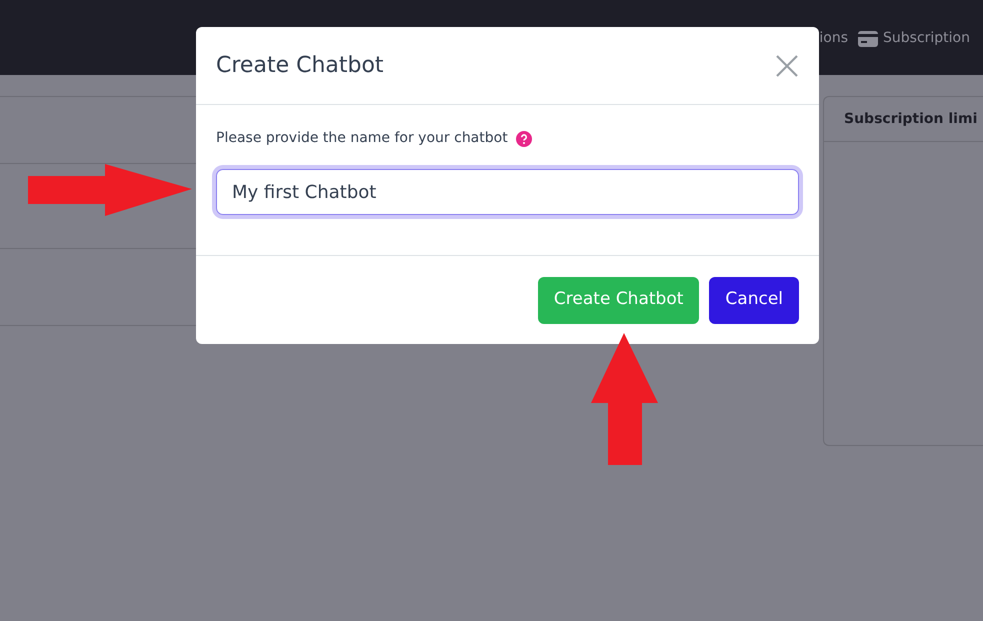 This screenshot has height=621, width=983. I want to click on credit-card-icon, so click(868, 38).